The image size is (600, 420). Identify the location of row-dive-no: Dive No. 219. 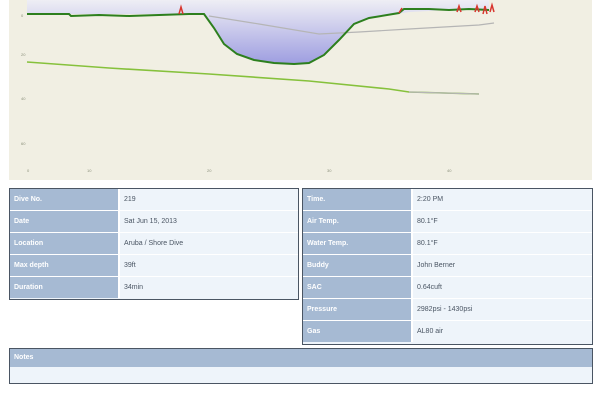
(154, 200).